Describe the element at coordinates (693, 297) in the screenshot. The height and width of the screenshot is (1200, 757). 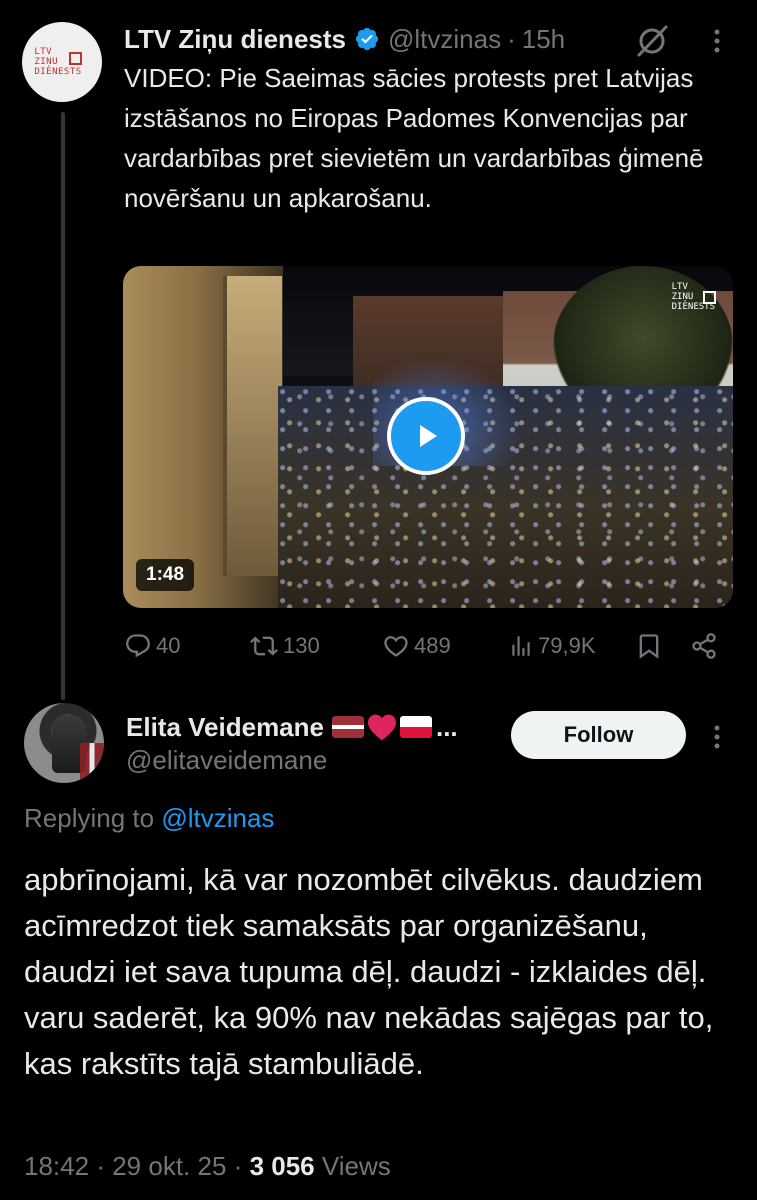
I see `video-watermark: LTV ZIŅU DIENESTS` at that location.